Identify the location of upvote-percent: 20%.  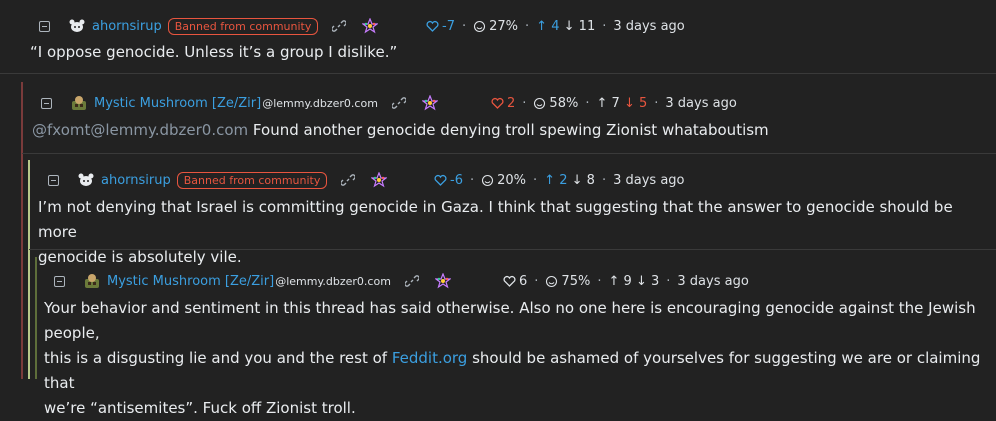
(512, 180).